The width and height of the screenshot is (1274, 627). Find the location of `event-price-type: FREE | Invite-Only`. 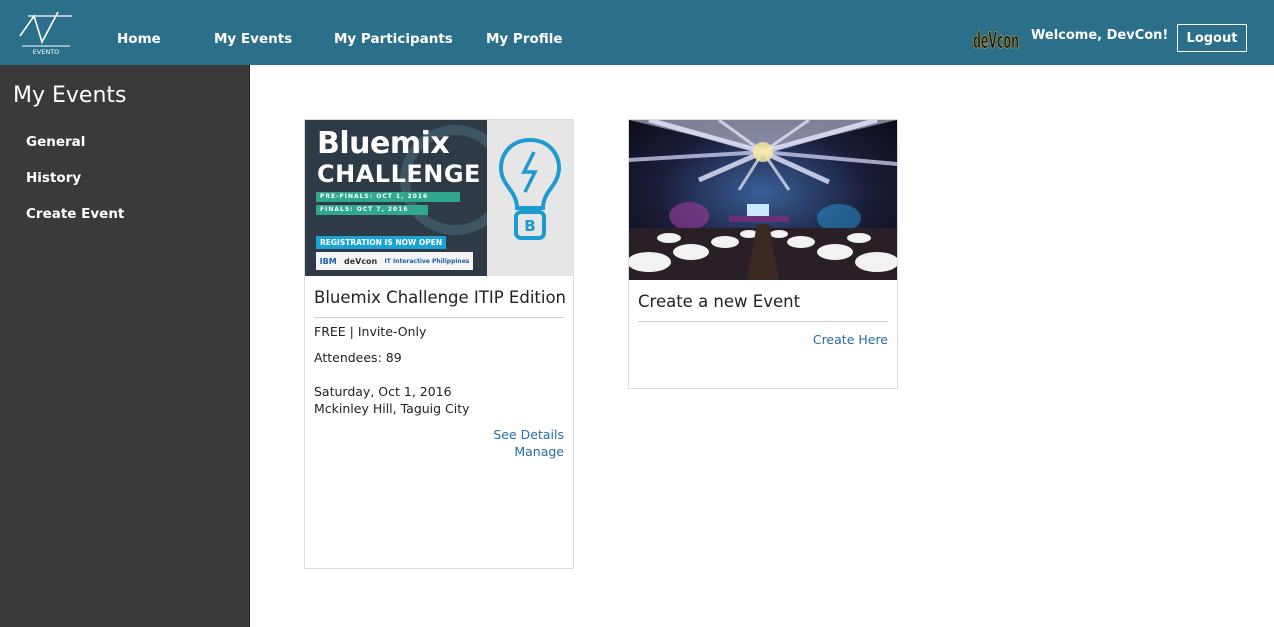

event-price-type: FREE | Invite-Only is located at coordinates (370, 331).